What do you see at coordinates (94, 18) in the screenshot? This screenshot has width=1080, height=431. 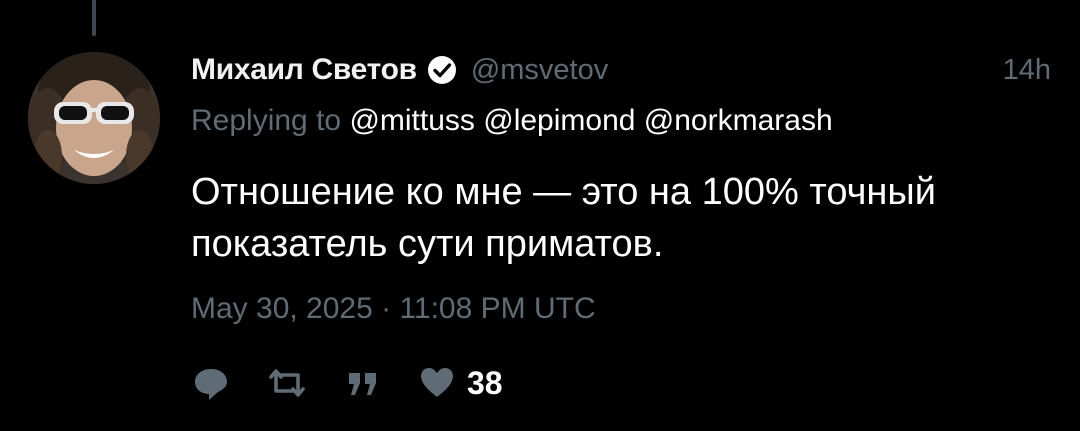 I see `thread-connector-line` at bounding box center [94, 18].